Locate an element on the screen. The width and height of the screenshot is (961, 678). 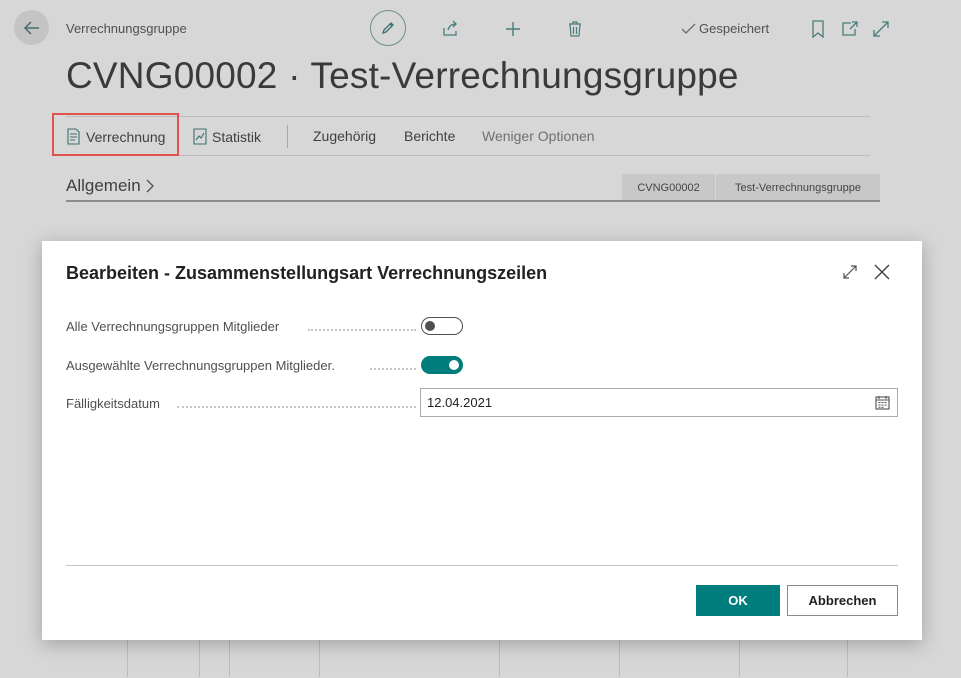
bookmark-icon is located at coordinates (818, 29).